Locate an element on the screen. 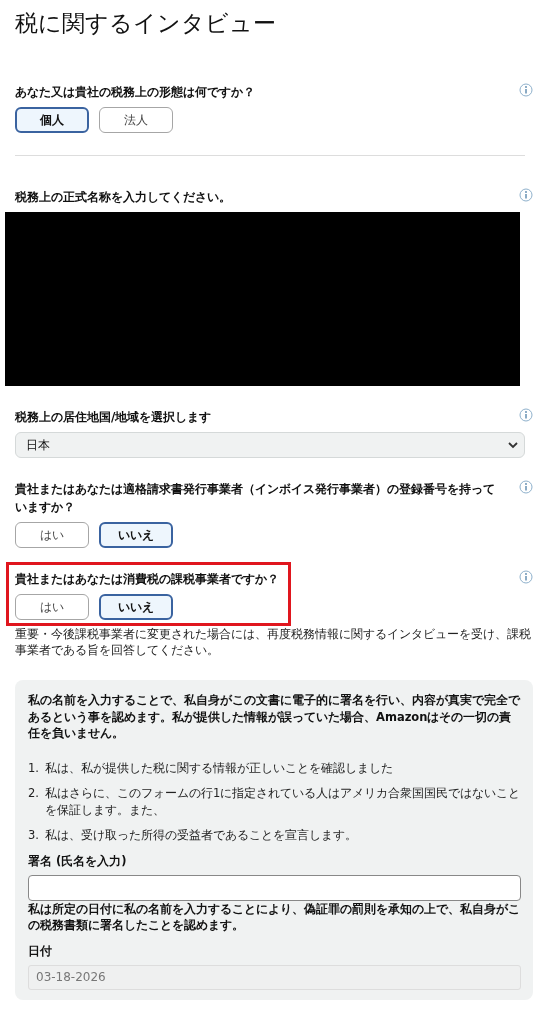  question-label: 貴社またはあなたは消費税の課税事業者ですか？ is located at coordinates (147, 579).